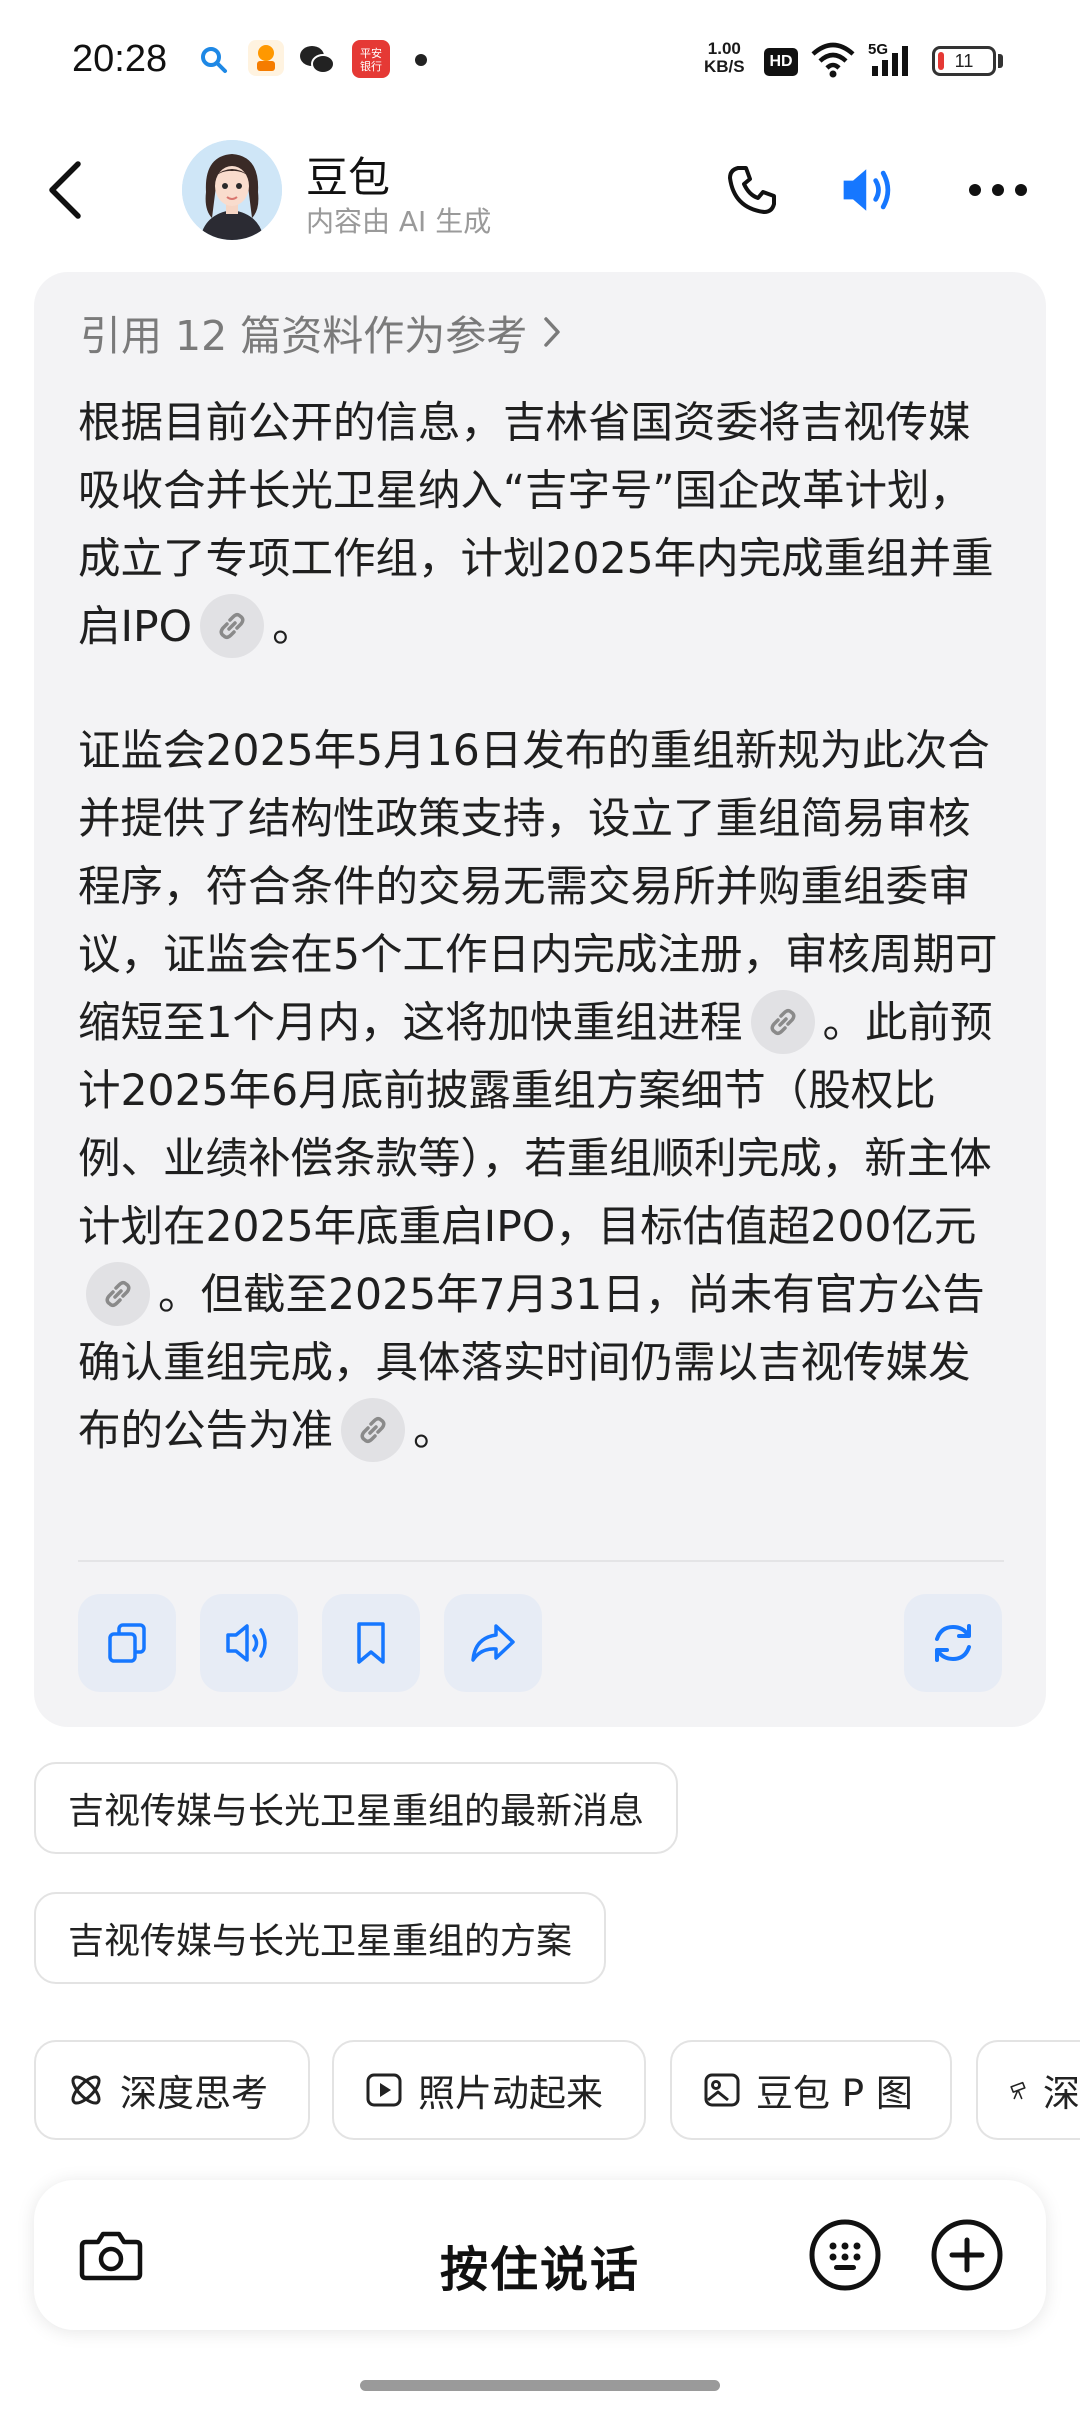 The width and height of the screenshot is (1080, 2412). Describe the element at coordinates (320, 1938) in the screenshot. I see `suggestion-chip: 吉视传媒与长光卫星重组的方案` at that location.